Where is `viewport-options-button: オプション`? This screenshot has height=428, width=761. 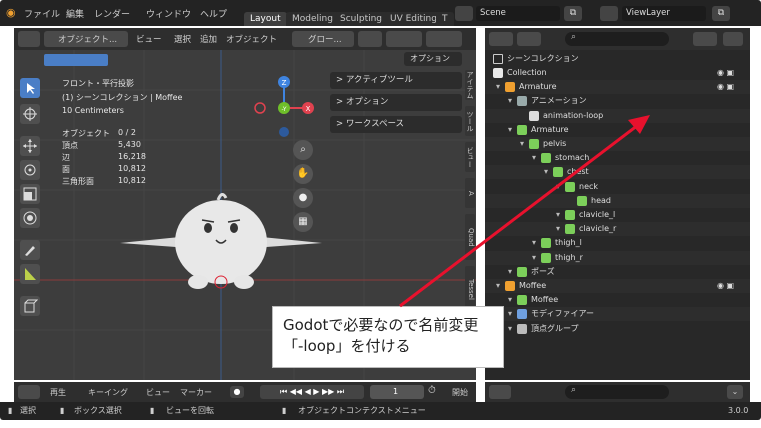 viewport-options-button: オプション is located at coordinates (433, 59).